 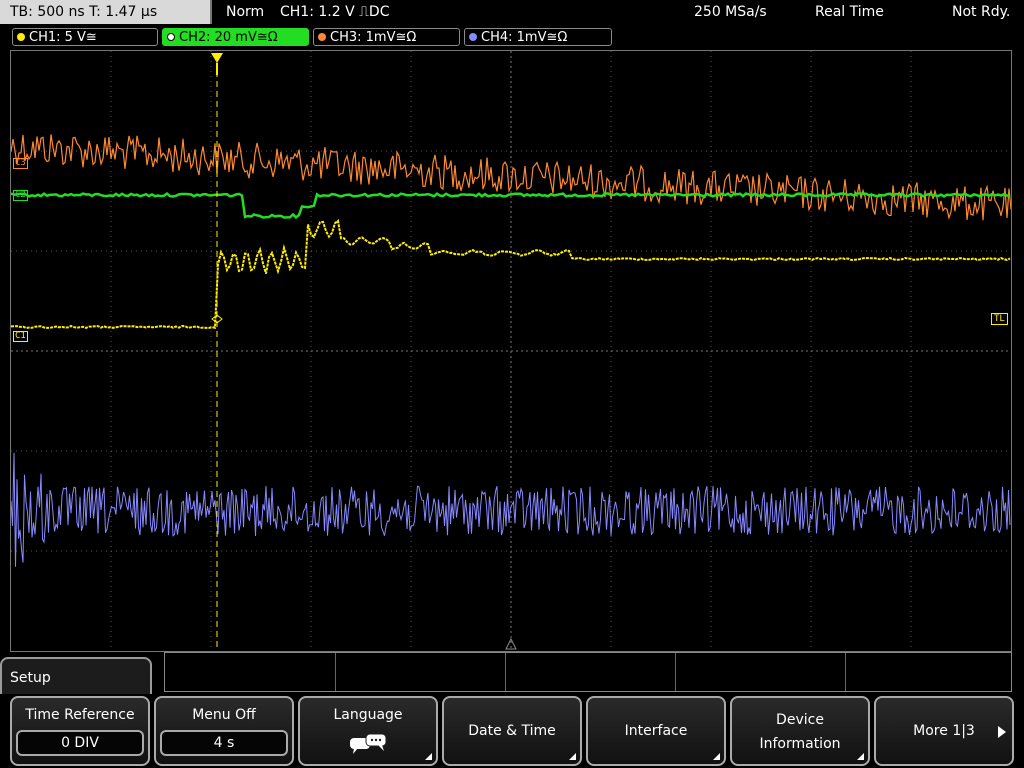 I want to click on timebase-readout: TB: 500 ns T: 1.47 µs, so click(x=106, y=12).